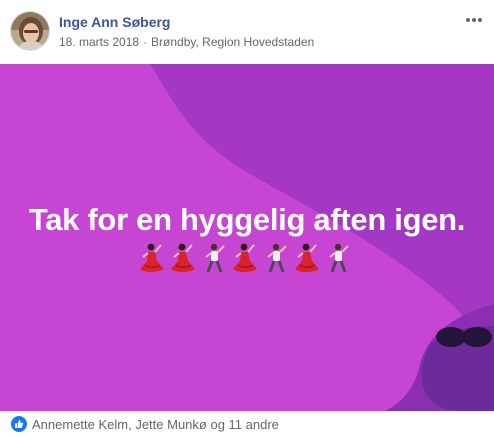 This screenshot has height=436, width=494. I want to click on more-dots-icon, so click(474, 20).